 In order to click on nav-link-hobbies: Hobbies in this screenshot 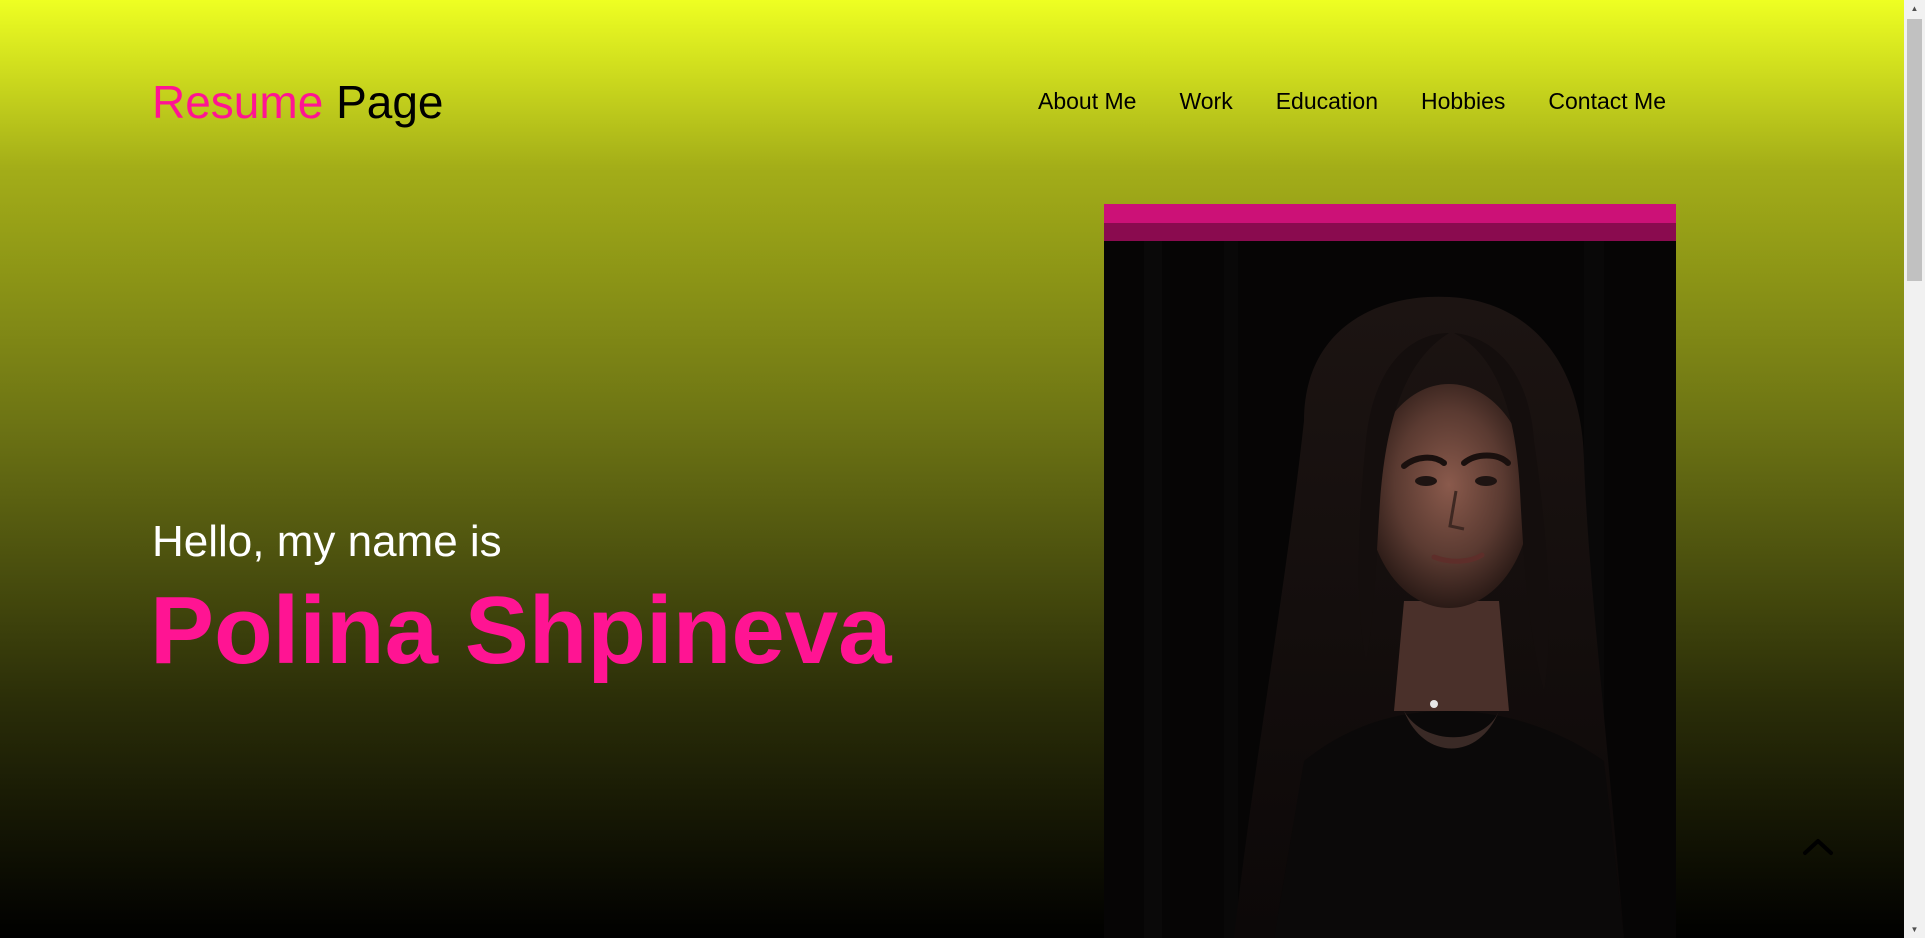, I will do `click(1463, 101)`.